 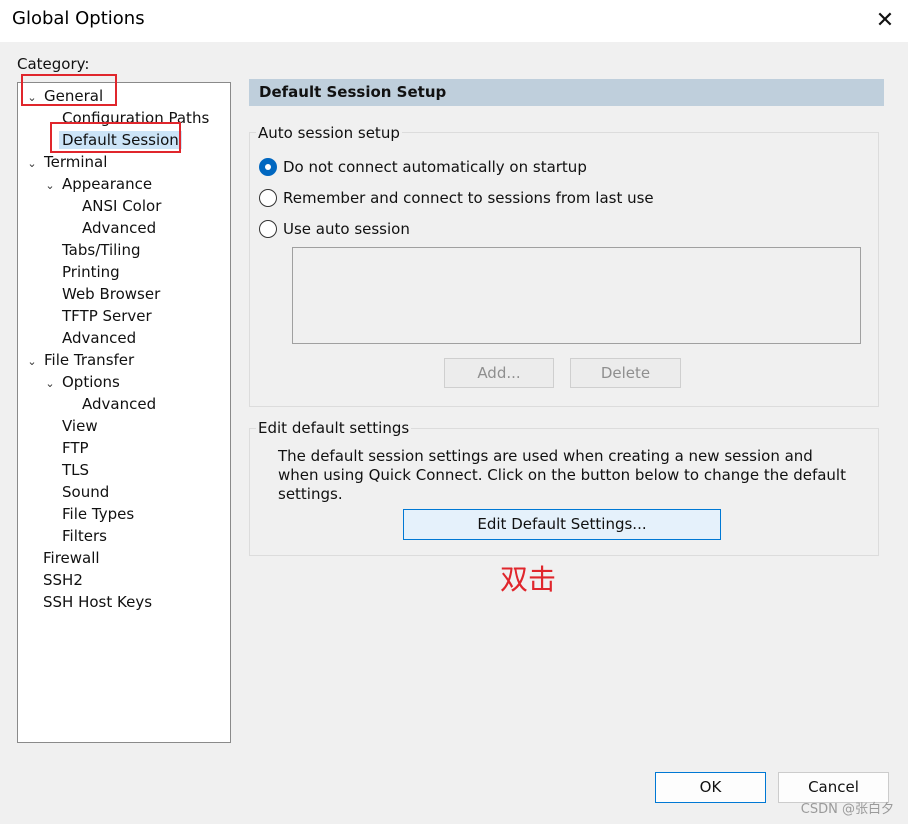 I want to click on close-icon: ✕, so click(x=885, y=20).